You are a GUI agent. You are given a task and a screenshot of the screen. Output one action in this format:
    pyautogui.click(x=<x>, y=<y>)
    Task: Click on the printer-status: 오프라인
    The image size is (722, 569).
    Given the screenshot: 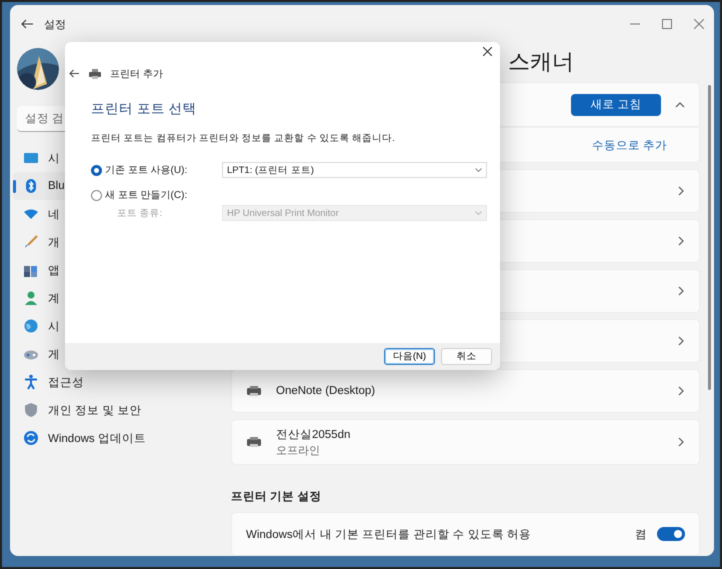 What is the action you would take?
    pyautogui.click(x=298, y=451)
    